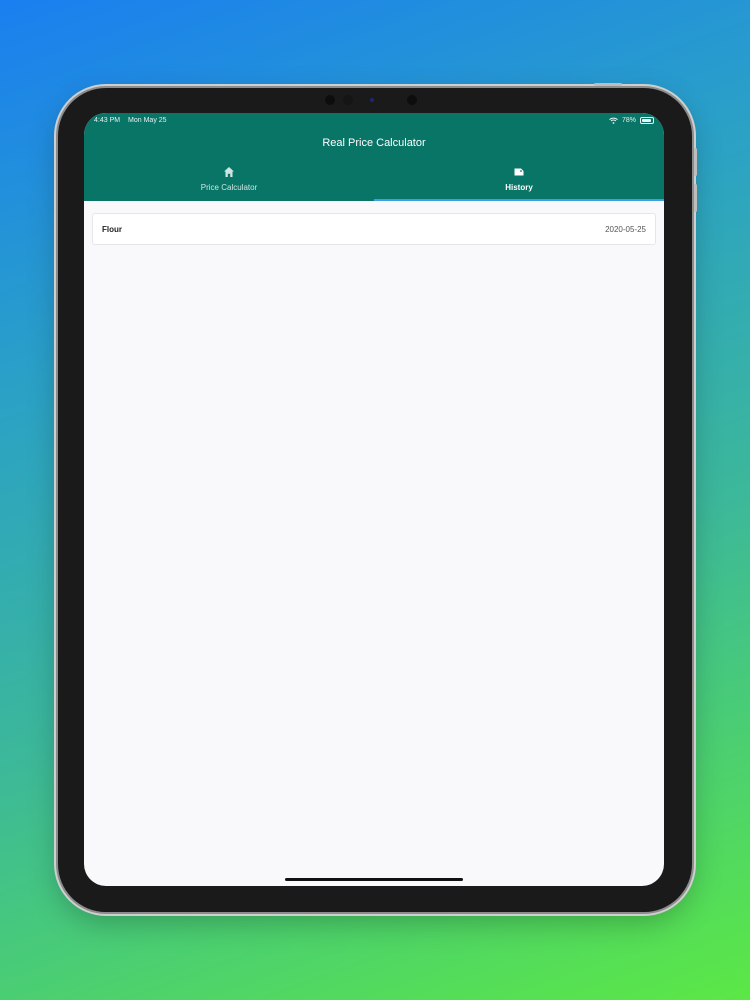 The width and height of the screenshot is (750, 1000). What do you see at coordinates (608, 84) in the screenshot?
I see `power-button` at bounding box center [608, 84].